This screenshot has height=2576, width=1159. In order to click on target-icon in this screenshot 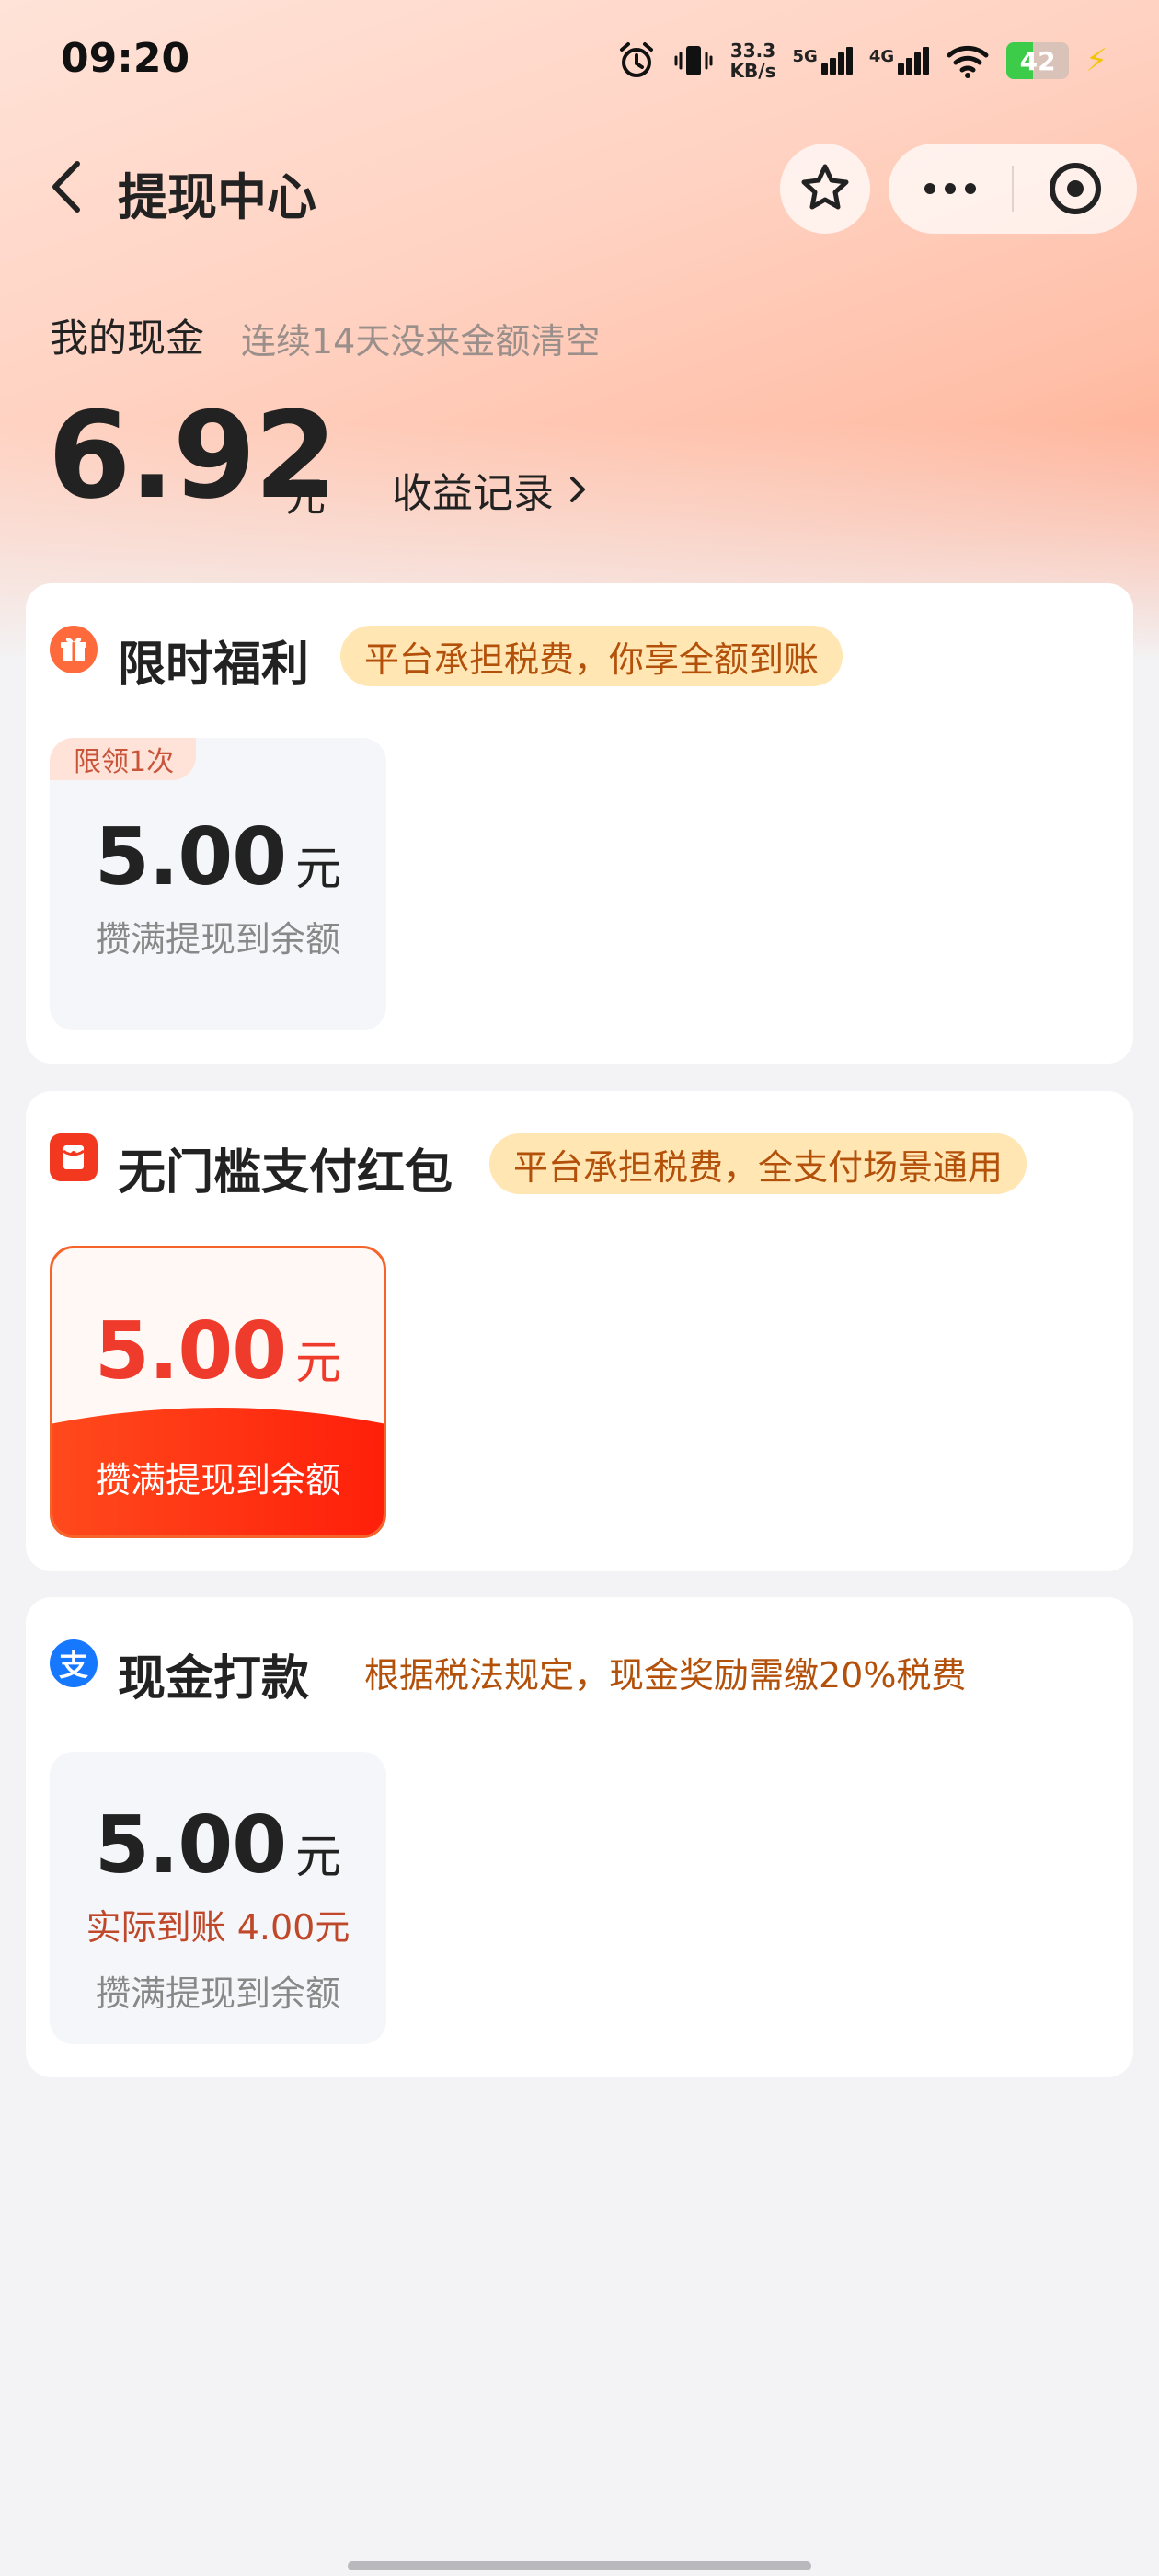, I will do `click(1075, 188)`.